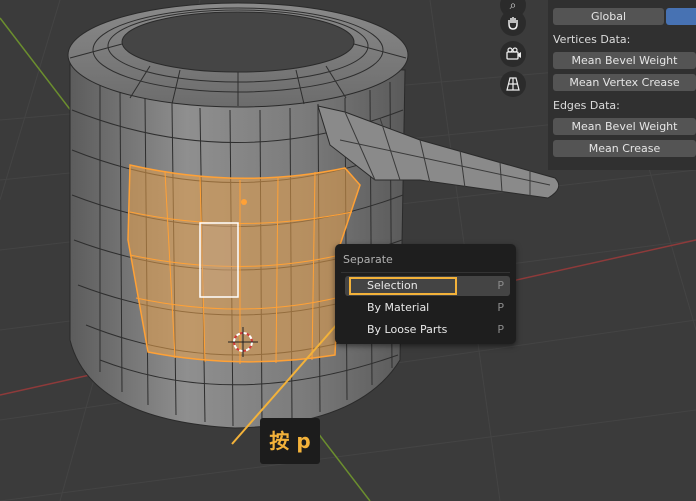 This screenshot has height=501, width=696. I want to click on menu-item-by-material: By Material P, so click(427, 308).